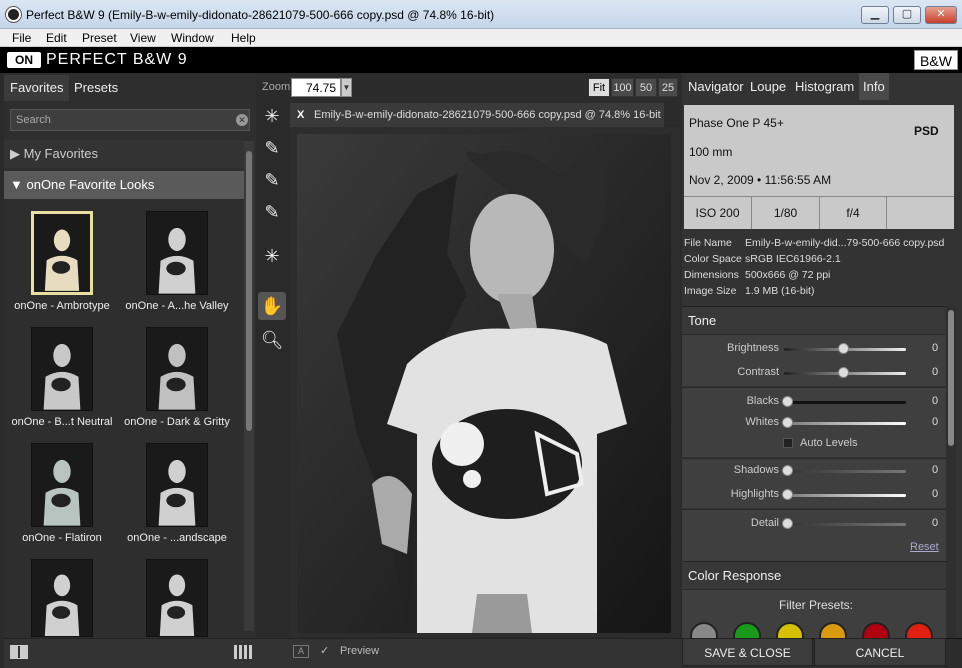 The image size is (962, 668). Describe the element at coordinates (926, 131) in the screenshot. I see `file-format: PSD` at that location.